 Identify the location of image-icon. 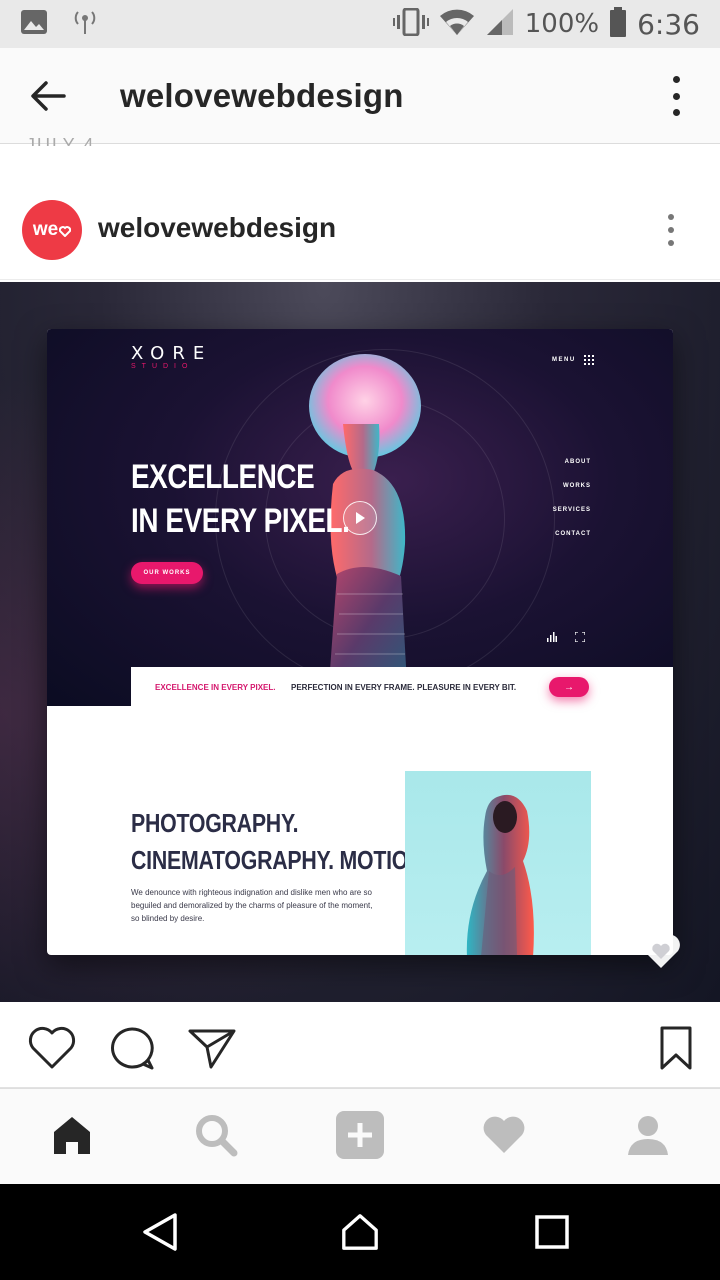
(34, 24).